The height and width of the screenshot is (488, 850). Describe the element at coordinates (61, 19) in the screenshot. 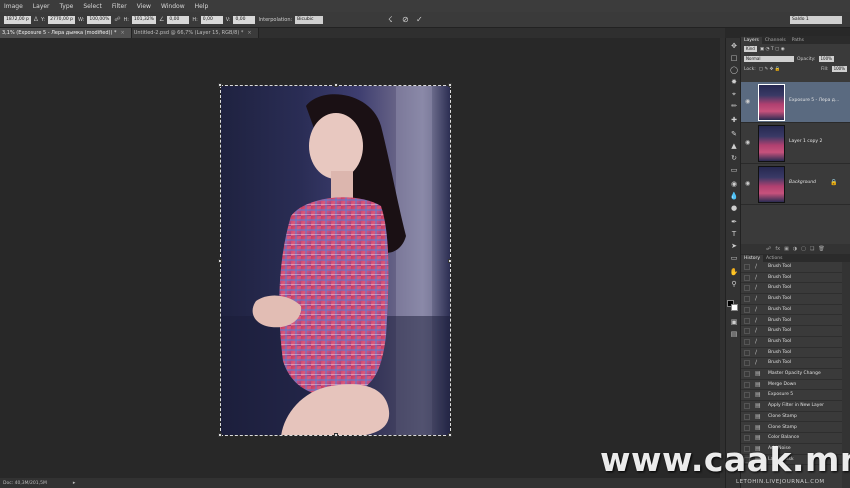

I see `y-position-field: 2770,00 p` at that location.